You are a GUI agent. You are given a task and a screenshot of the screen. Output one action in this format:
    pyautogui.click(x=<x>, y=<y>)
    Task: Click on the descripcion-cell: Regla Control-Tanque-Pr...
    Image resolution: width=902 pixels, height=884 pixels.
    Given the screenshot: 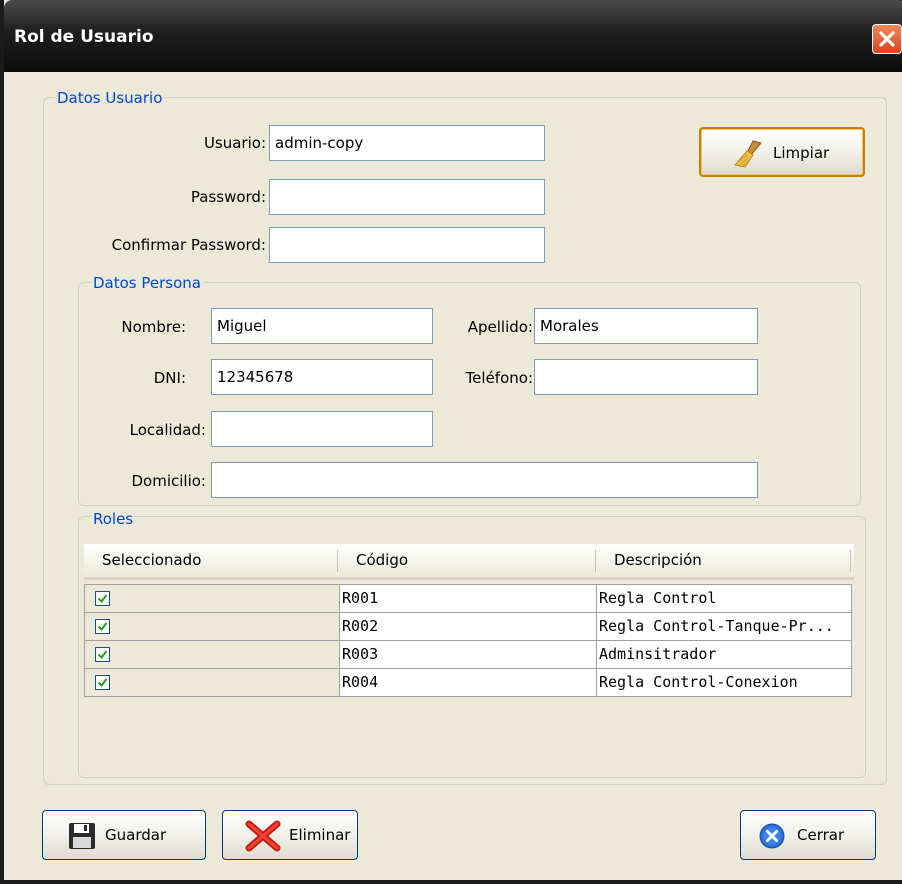 What is the action you would take?
    pyautogui.click(x=724, y=626)
    